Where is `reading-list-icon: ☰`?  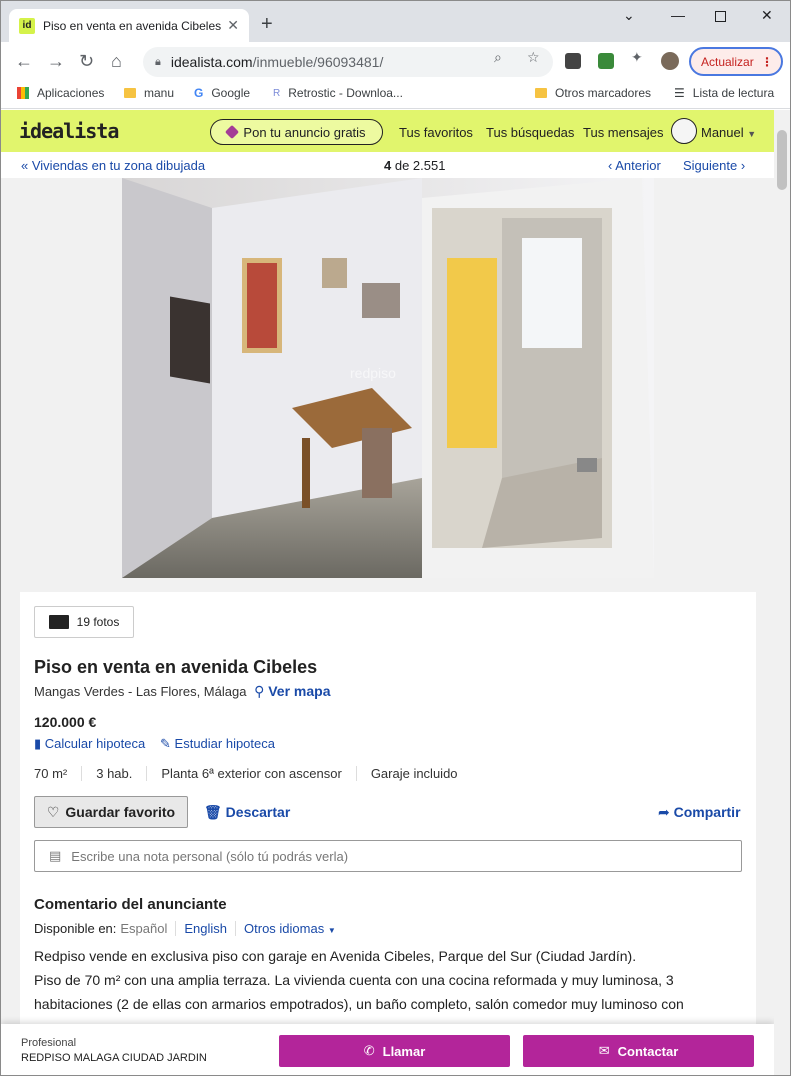
reading-list-icon: ☰ is located at coordinates (679, 93).